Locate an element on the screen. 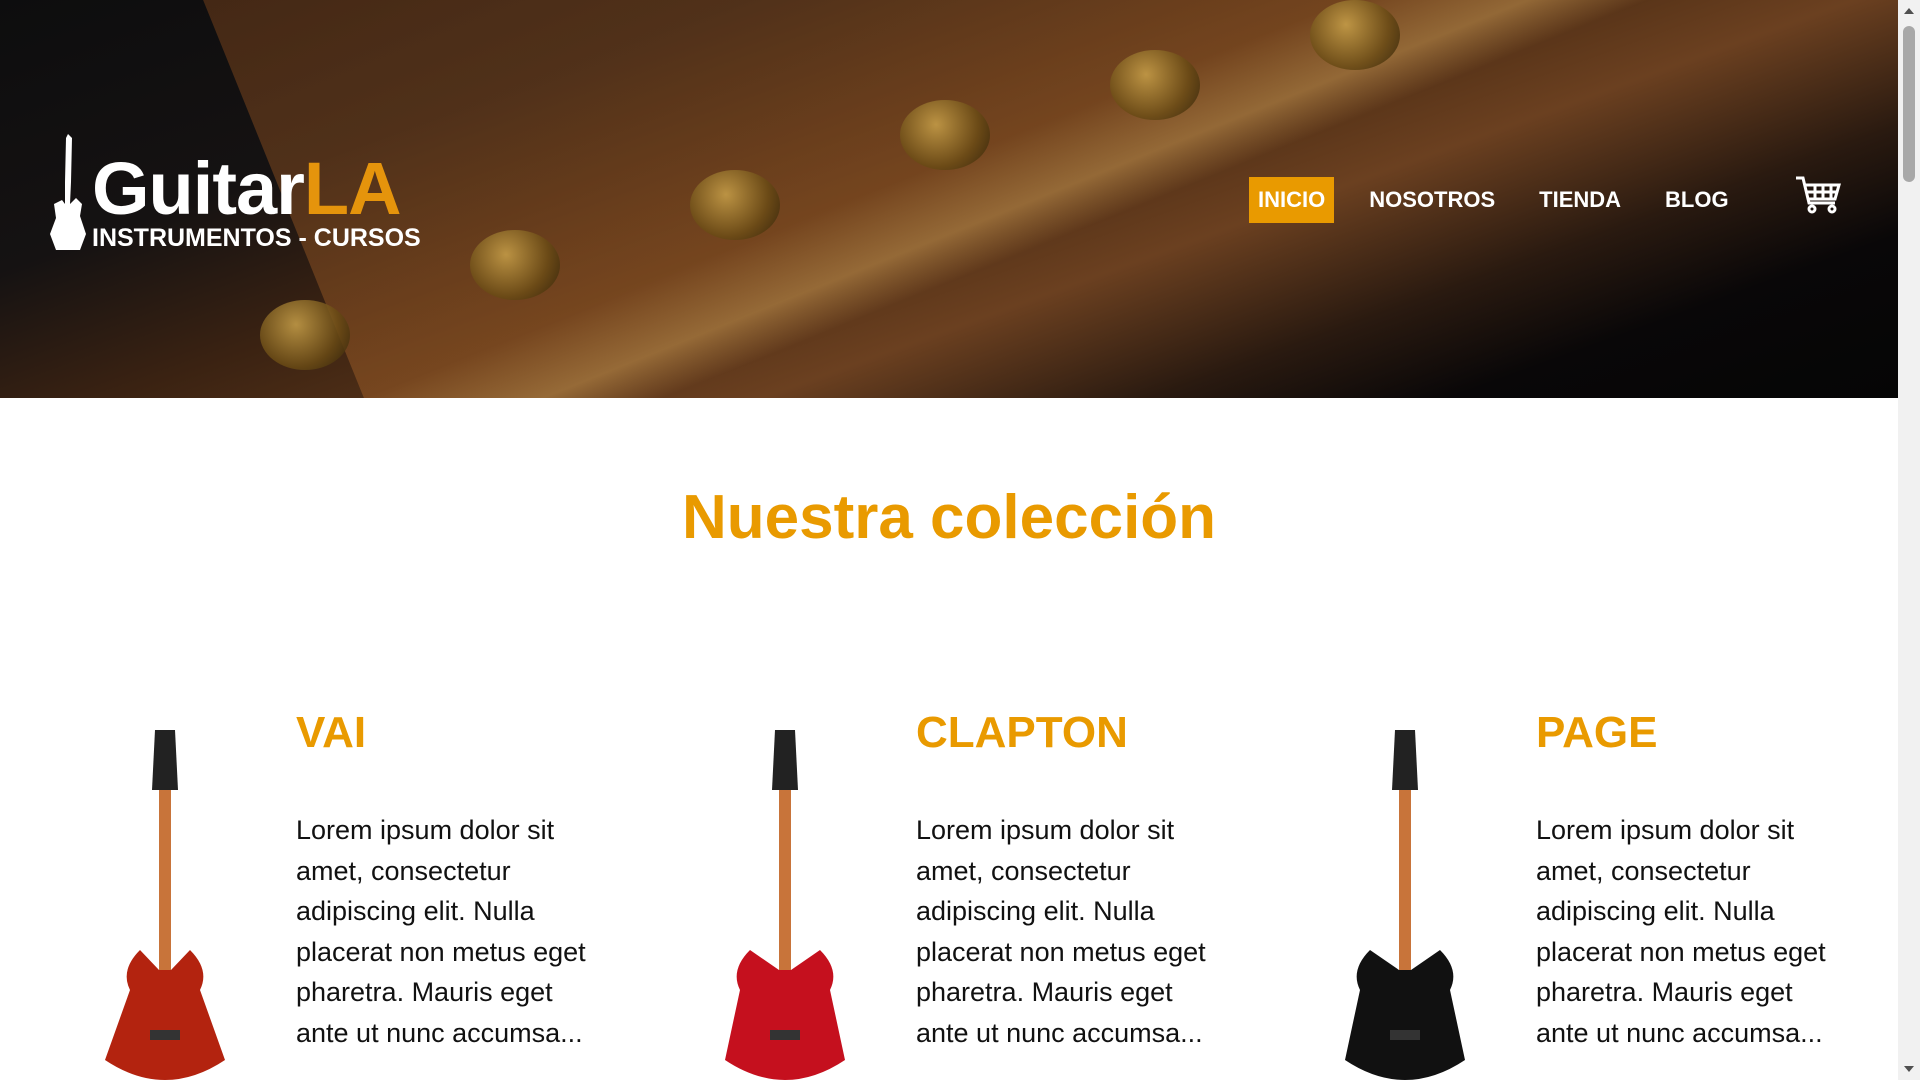 The image size is (1920, 1080). shopping-cart-icon is located at coordinates (1818, 195).